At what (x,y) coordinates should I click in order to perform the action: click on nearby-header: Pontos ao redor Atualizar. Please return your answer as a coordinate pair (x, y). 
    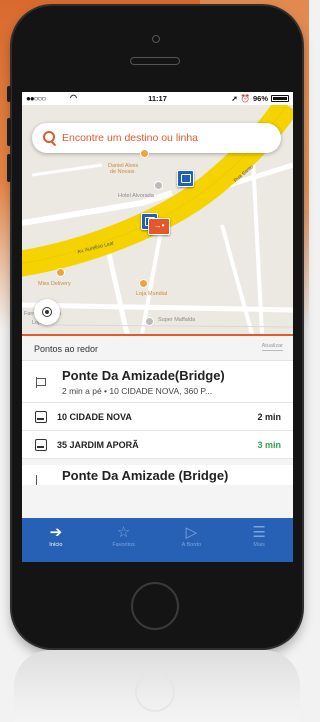
    Looking at the image, I should click on (157, 348).